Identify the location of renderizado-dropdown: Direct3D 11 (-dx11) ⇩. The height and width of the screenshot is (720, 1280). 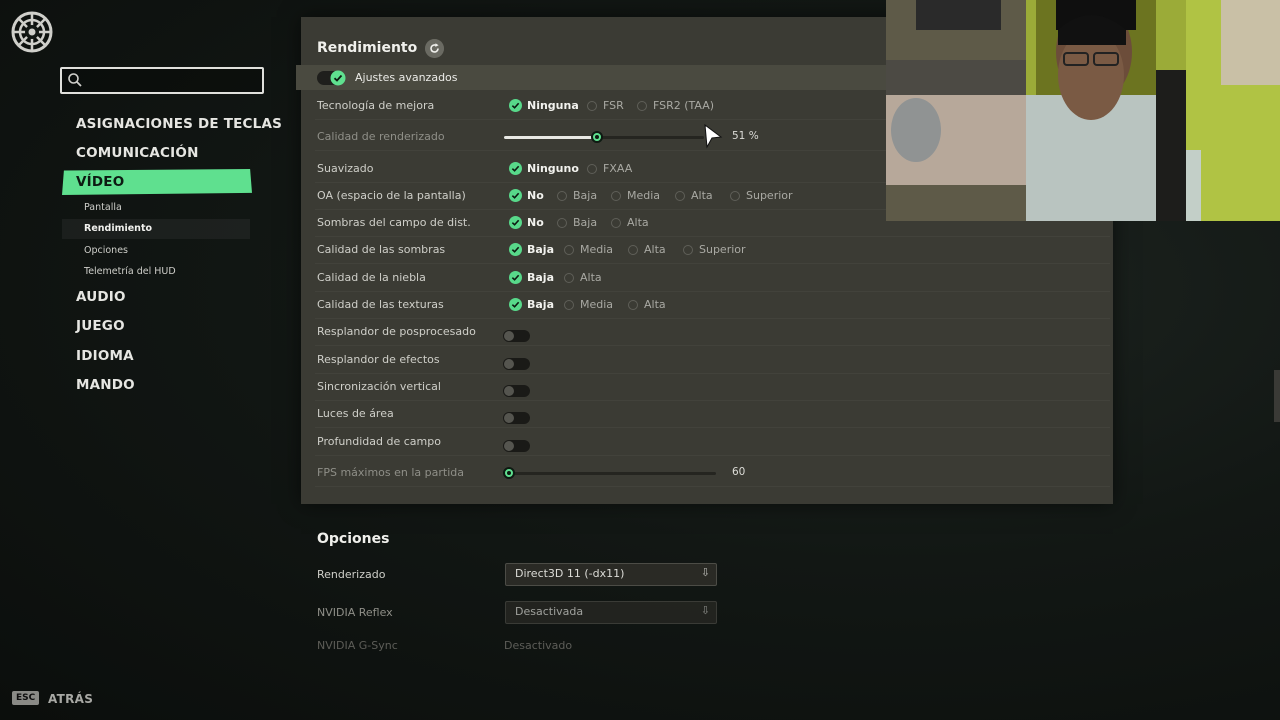
(611, 574).